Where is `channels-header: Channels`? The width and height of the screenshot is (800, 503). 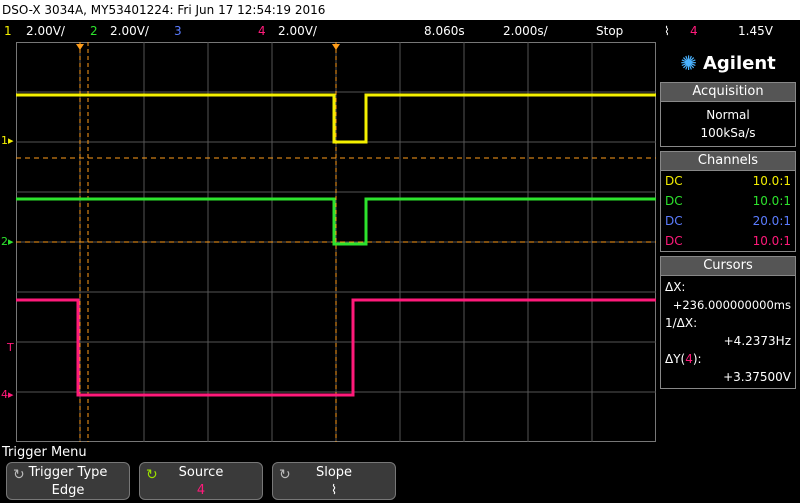
channels-header: Channels is located at coordinates (728, 161).